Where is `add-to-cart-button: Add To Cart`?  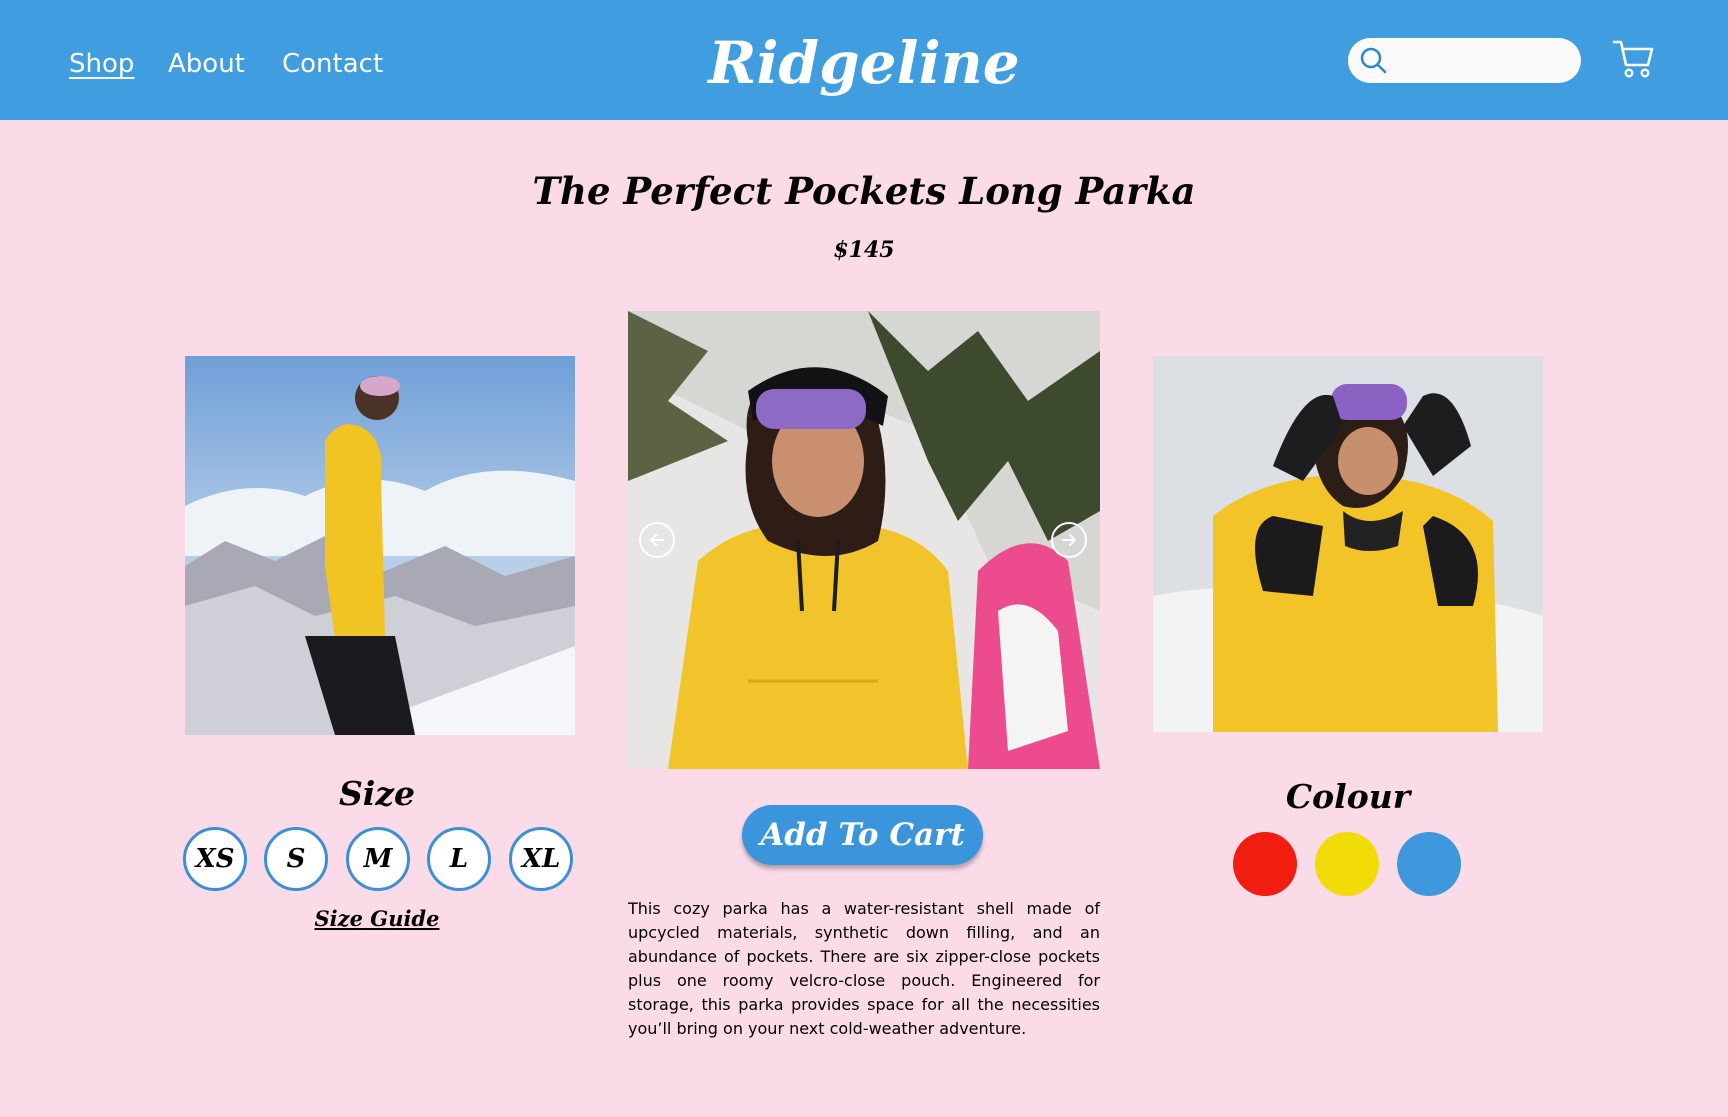 add-to-cart-button: Add To Cart is located at coordinates (862, 835).